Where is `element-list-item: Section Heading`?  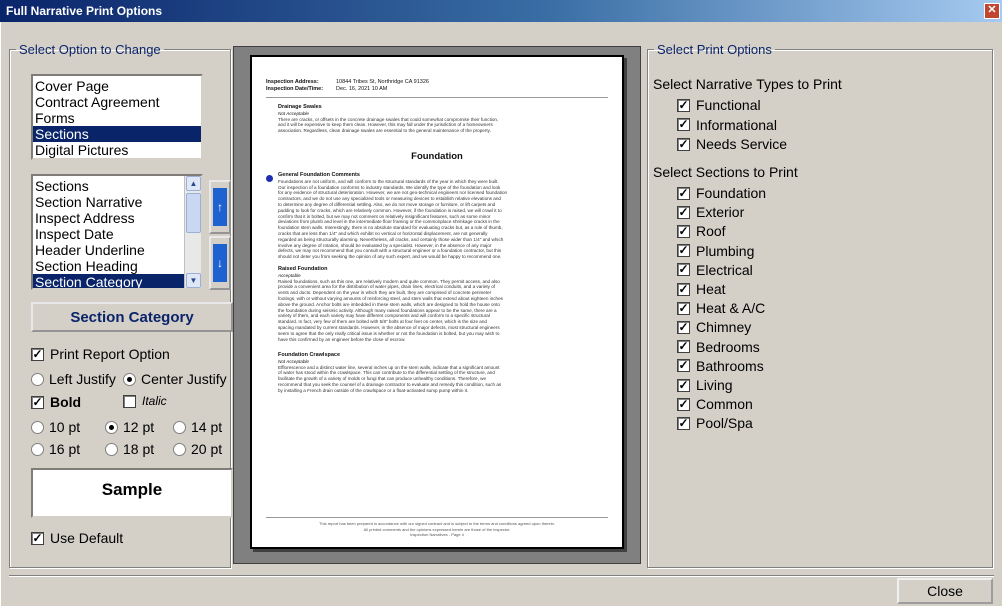
element-list-item: Section Heading is located at coordinates (117, 266).